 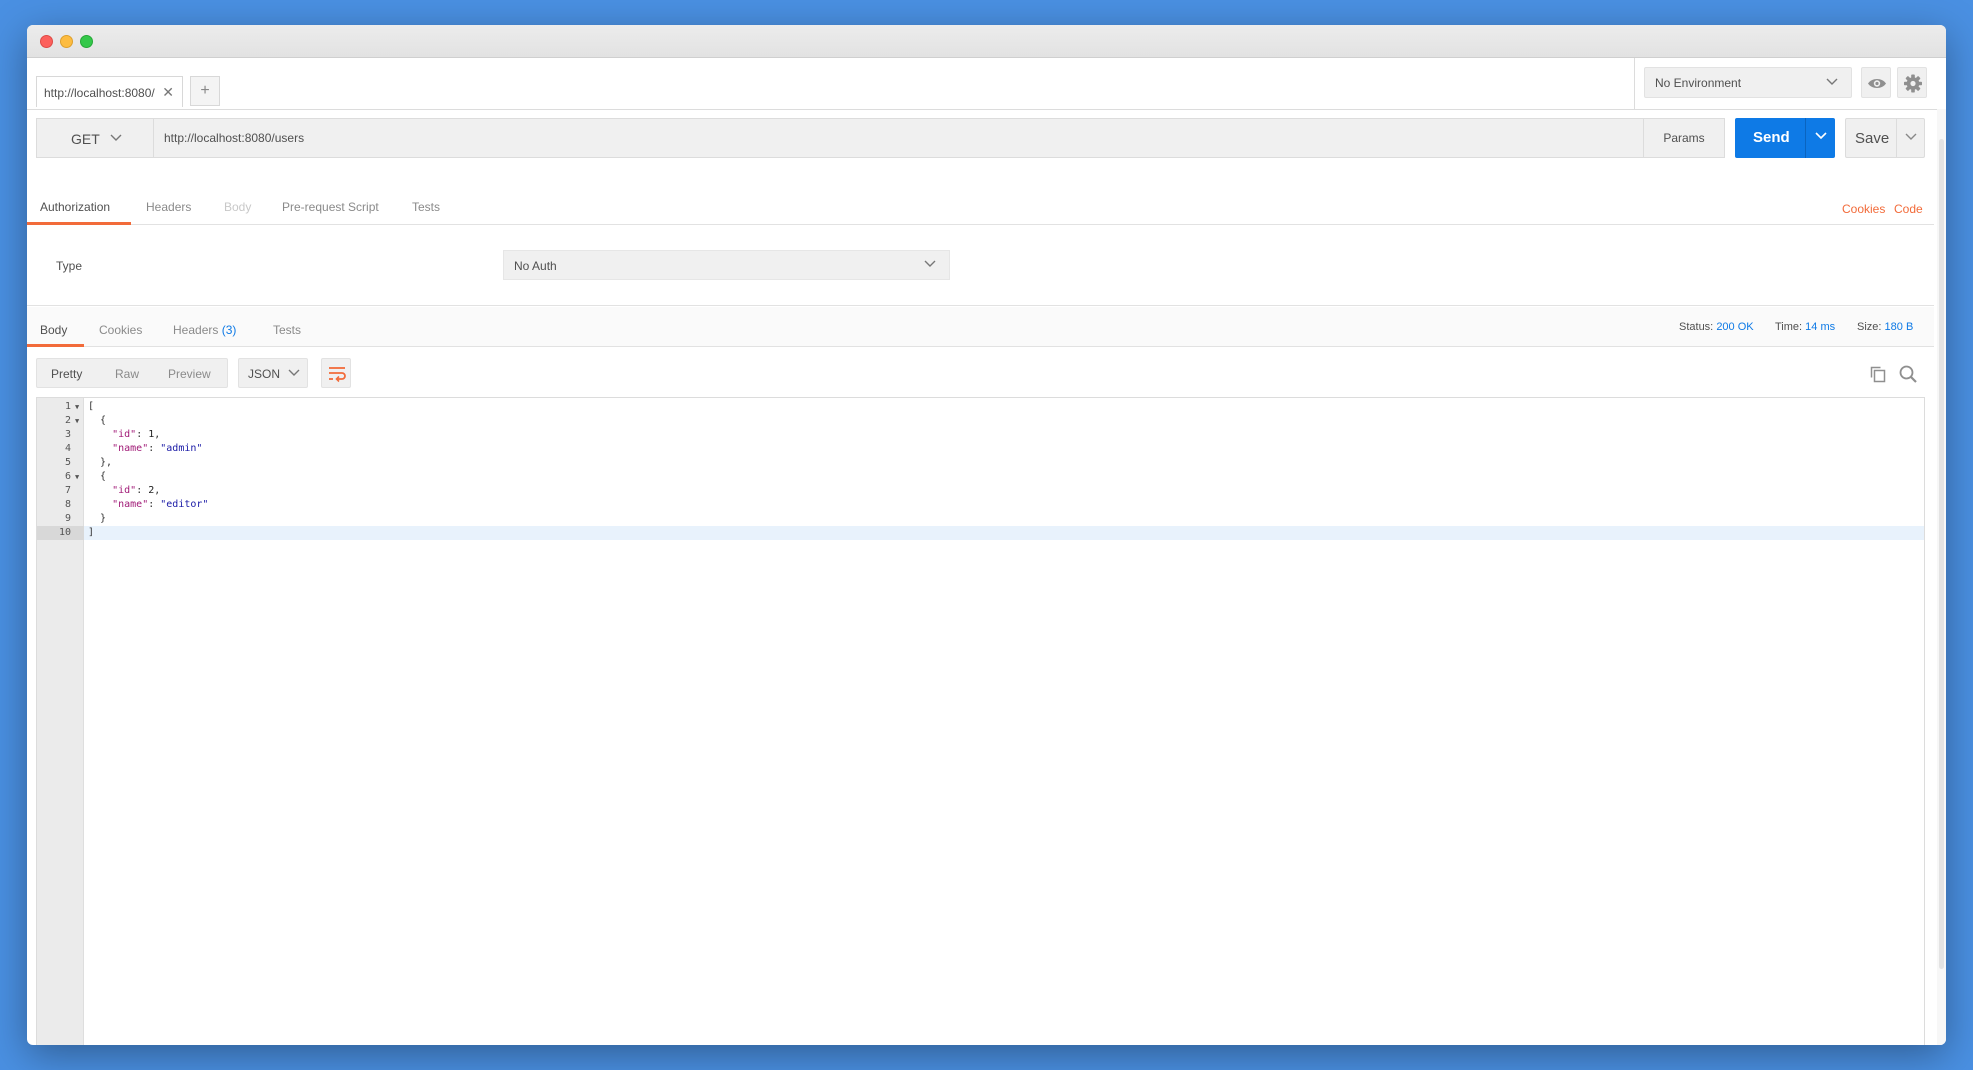 What do you see at coordinates (168, 207) in the screenshot?
I see `tab-headers: Headers` at bounding box center [168, 207].